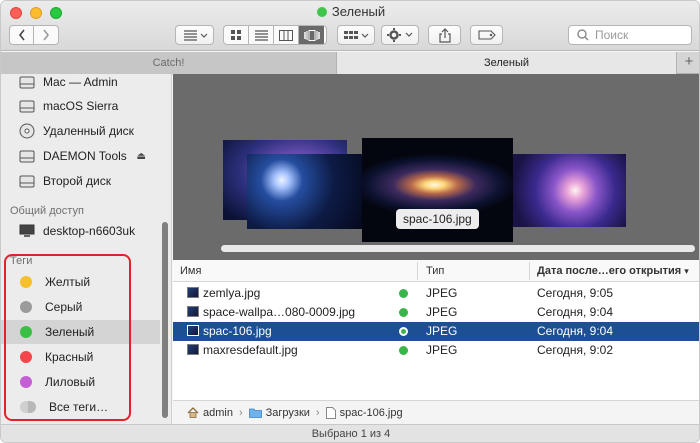 The image size is (700, 443). What do you see at coordinates (165, 320) in the screenshot?
I see `sidebar-scrollbar` at bounding box center [165, 320].